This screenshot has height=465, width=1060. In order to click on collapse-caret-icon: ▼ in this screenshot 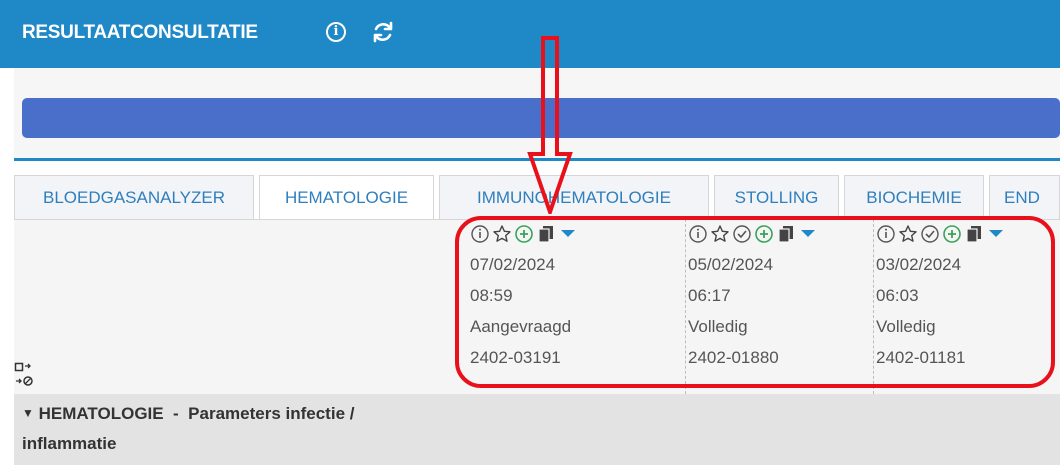, I will do `click(28, 413)`.